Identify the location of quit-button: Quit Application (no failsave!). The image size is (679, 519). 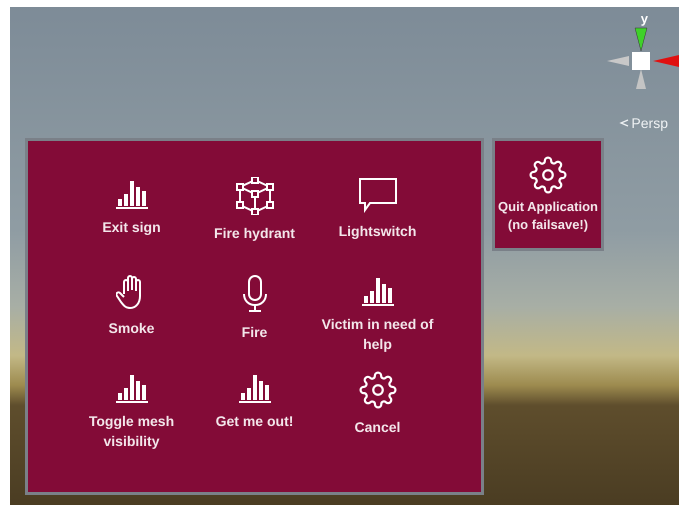
(548, 194).